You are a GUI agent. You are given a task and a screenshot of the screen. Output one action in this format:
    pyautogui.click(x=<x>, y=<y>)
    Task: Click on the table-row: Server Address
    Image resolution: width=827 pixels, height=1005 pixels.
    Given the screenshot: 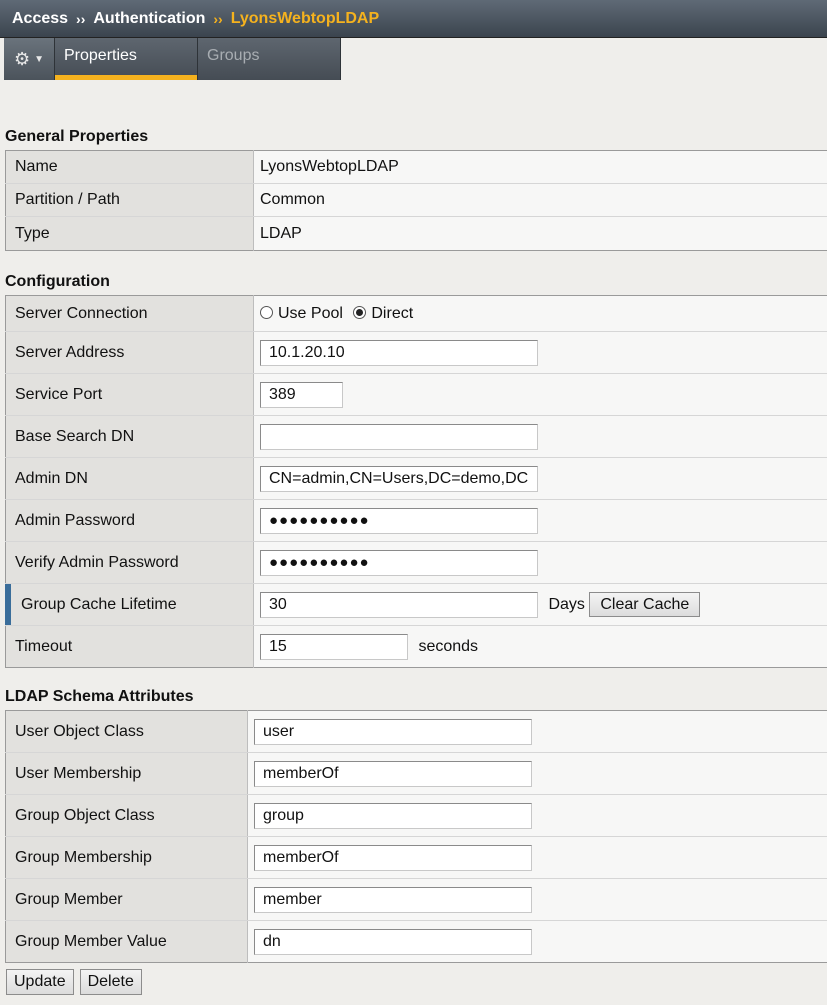 What is the action you would take?
    pyautogui.click(x=416, y=352)
    